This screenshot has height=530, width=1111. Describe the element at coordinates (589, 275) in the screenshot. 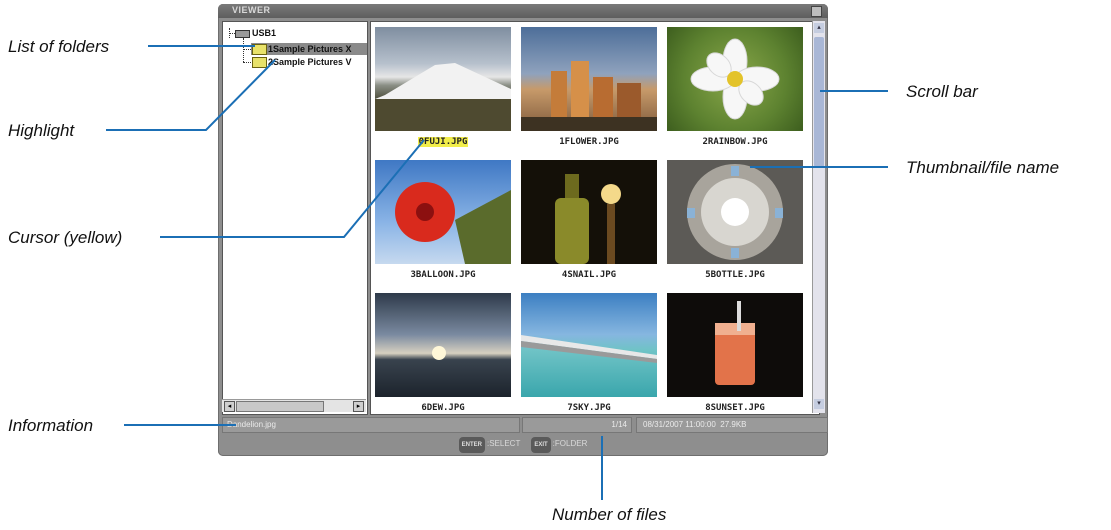

I see `thumbnail-file-name: 4SNAIL.JPG` at that location.